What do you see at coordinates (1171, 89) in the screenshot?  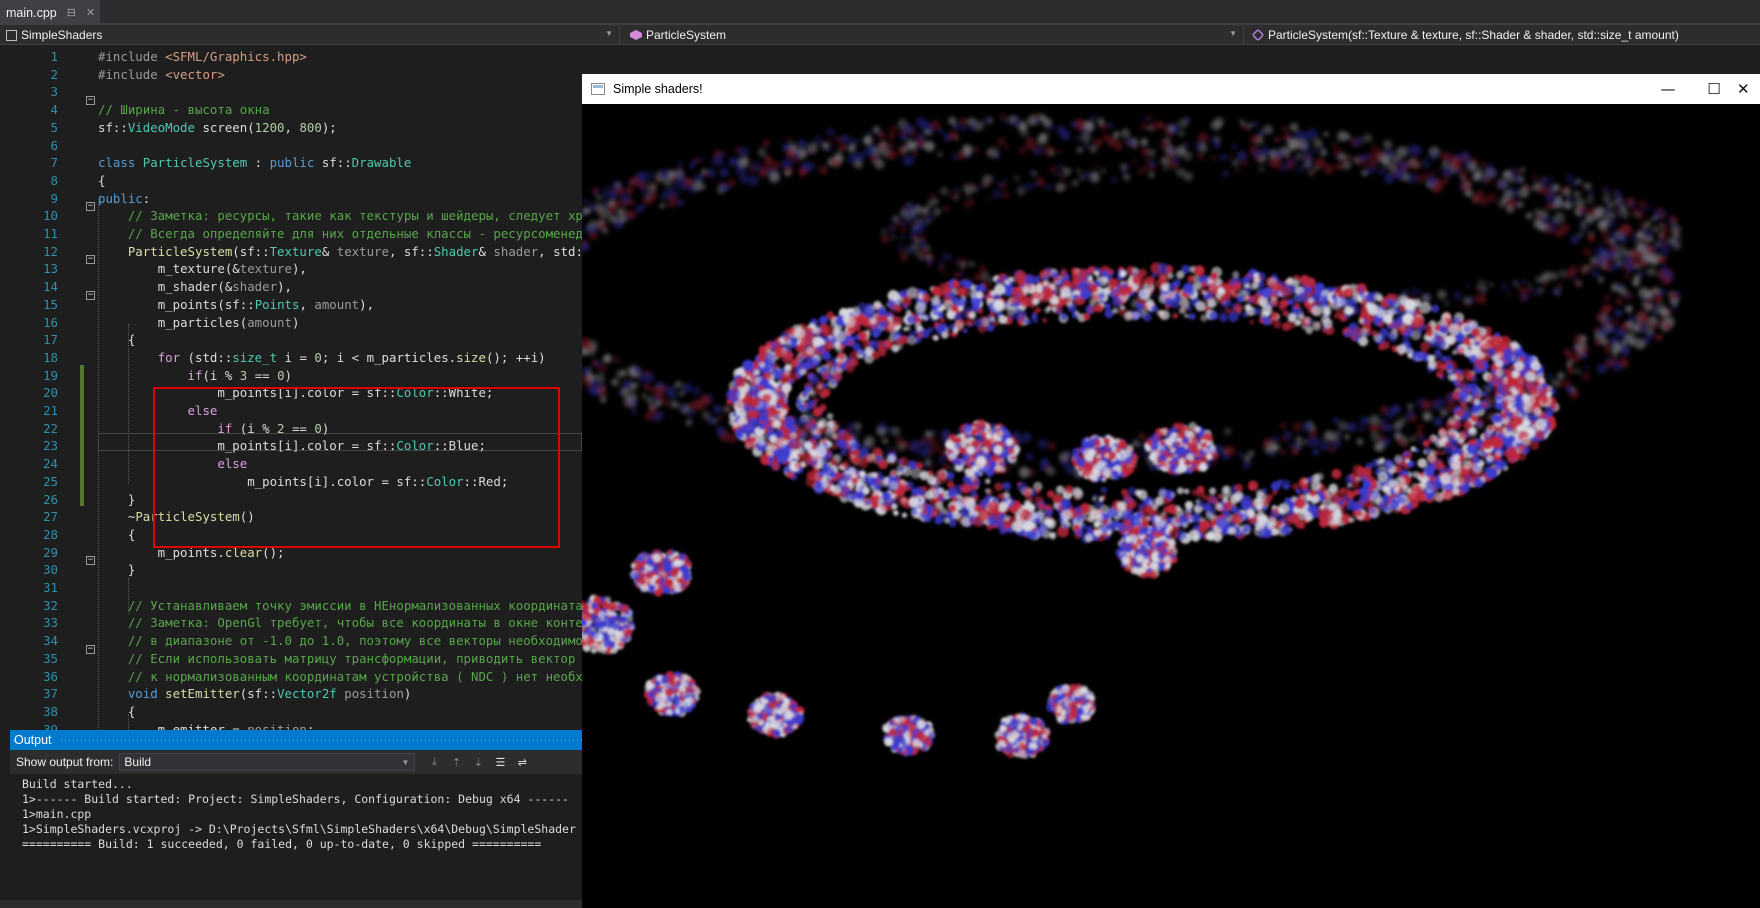 I see `window-titlebar: Simple shaders! — ☐ ✕` at bounding box center [1171, 89].